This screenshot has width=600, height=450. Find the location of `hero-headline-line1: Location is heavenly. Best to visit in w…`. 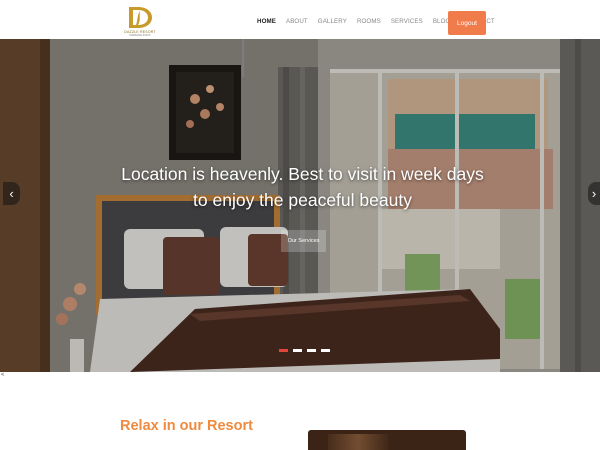

hero-headline-line1: Location is heavenly. Best to visit in w… is located at coordinates (302, 174).